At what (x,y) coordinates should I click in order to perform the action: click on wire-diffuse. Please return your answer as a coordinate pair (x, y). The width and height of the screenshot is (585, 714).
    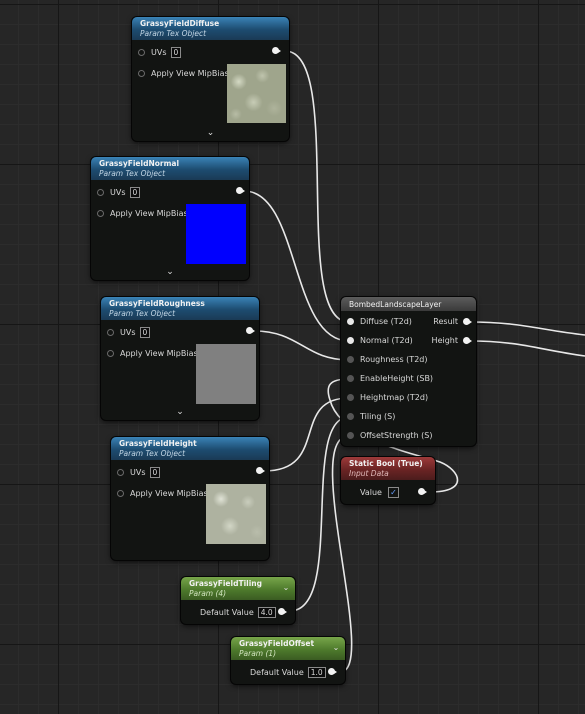
    Looking at the image, I should click on (317, 186).